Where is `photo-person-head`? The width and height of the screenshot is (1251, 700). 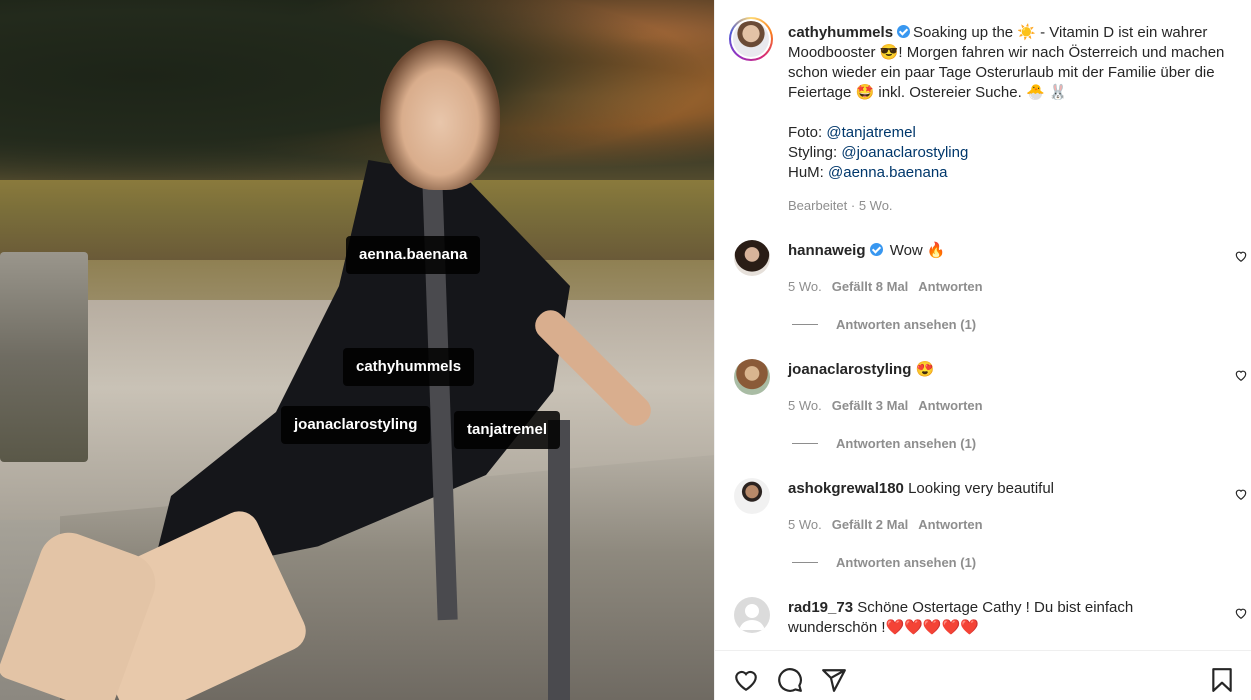
photo-person-head is located at coordinates (440, 115).